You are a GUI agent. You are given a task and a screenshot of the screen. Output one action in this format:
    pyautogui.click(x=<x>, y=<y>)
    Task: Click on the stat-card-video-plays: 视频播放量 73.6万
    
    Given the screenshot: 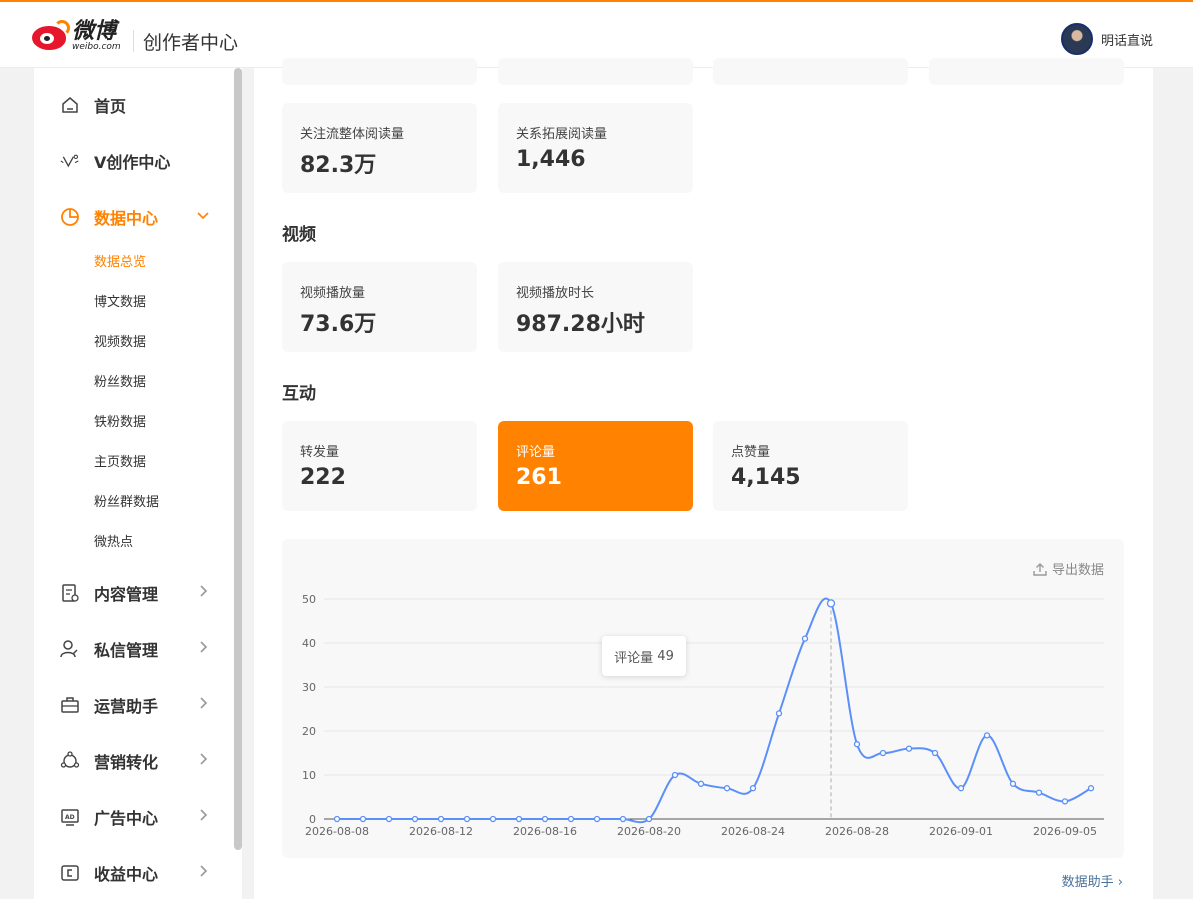 What is the action you would take?
    pyautogui.click(x=379, y=307)
    